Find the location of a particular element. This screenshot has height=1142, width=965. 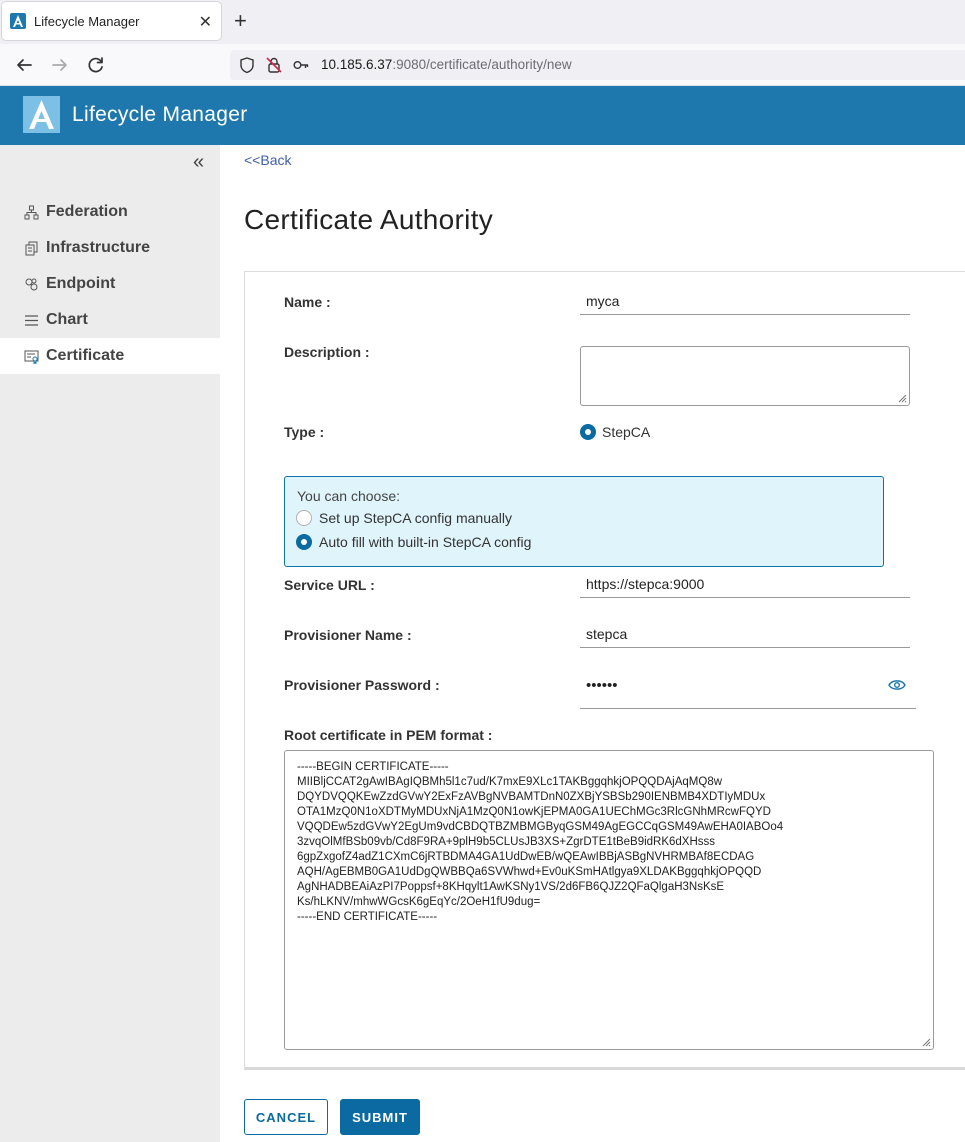

endpoint-icon is located at coordinates (31, 284).